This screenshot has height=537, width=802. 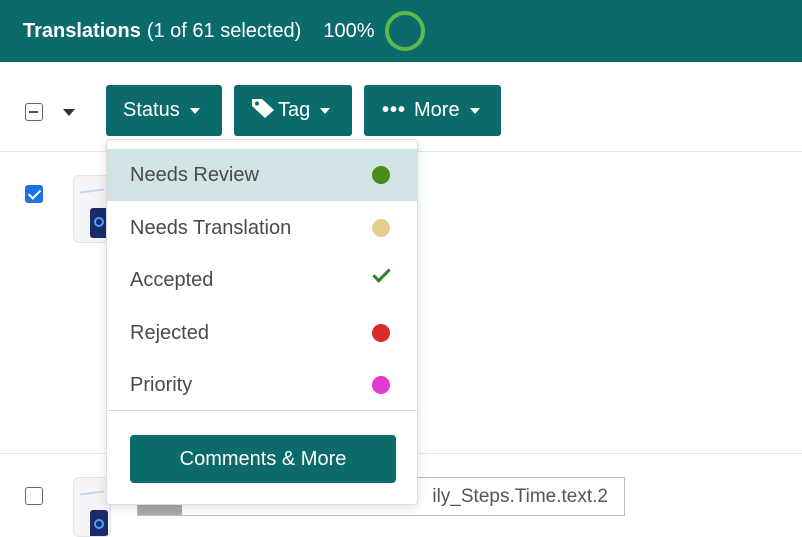 I want to click on status-button: Status, so click(x=164, y=110).